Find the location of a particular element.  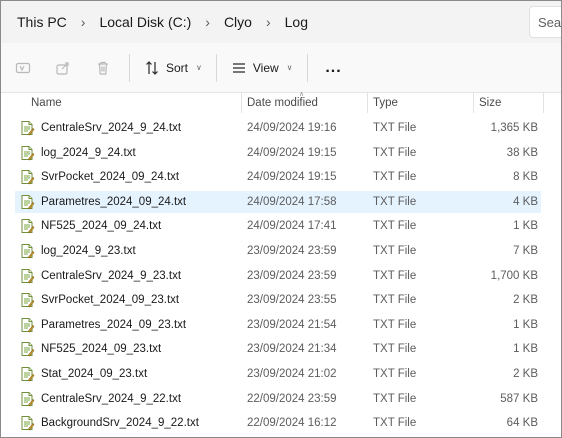

file-name: NF525_2024_09_23.txt is located at coordinates (101, 349).